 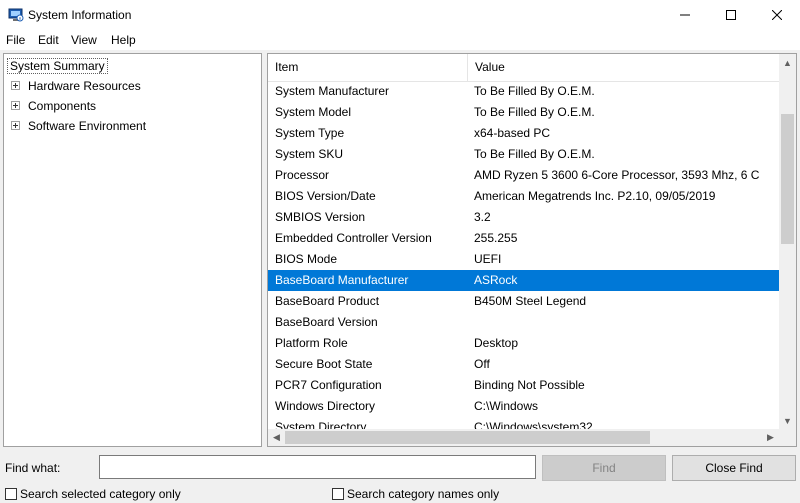 What do you see at coordinates (734, 468) in the screenshot?
I see `close-find-button: Close Find` at bounding box center [734, 468].